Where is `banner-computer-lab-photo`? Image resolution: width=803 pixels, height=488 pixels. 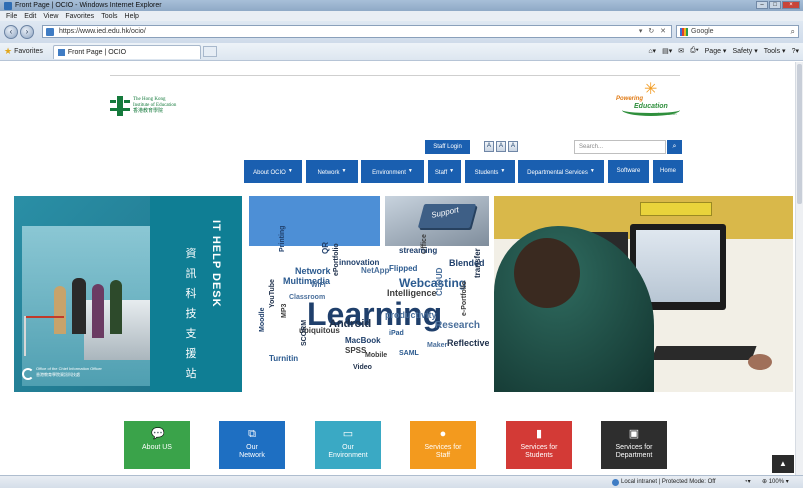
banner-computer-lab-photo is located at coordinates (643, 294).